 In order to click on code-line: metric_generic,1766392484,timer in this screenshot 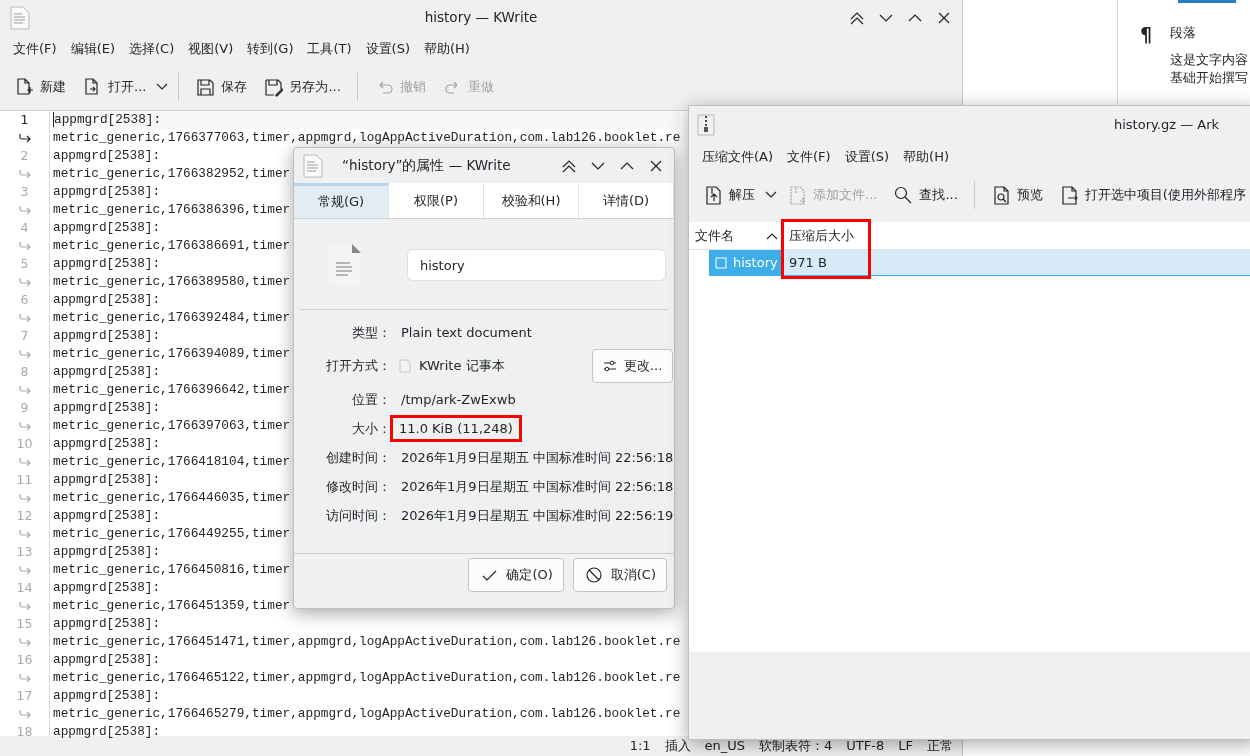, I will do `click(172, 317)`.